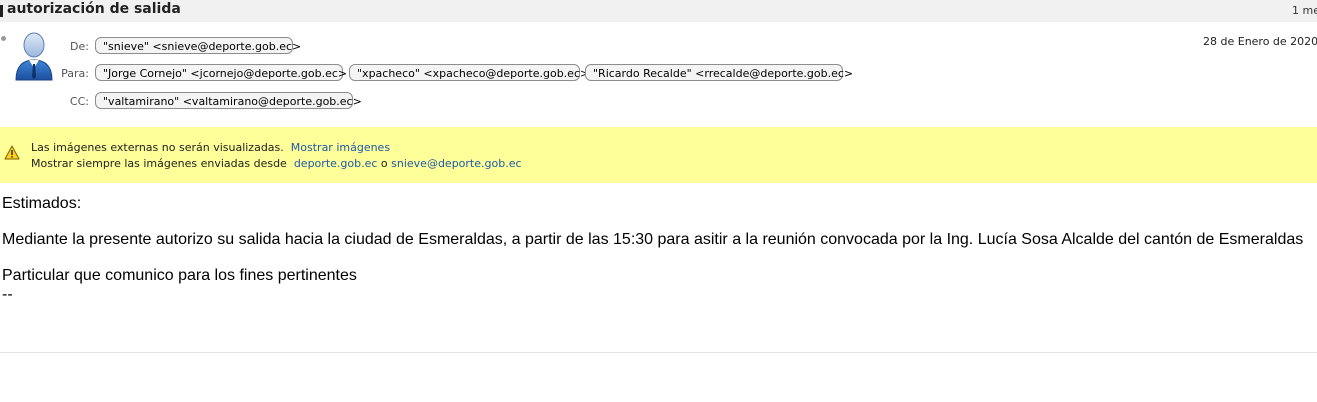  I want to click on from-label: De:, so click(79, 46).